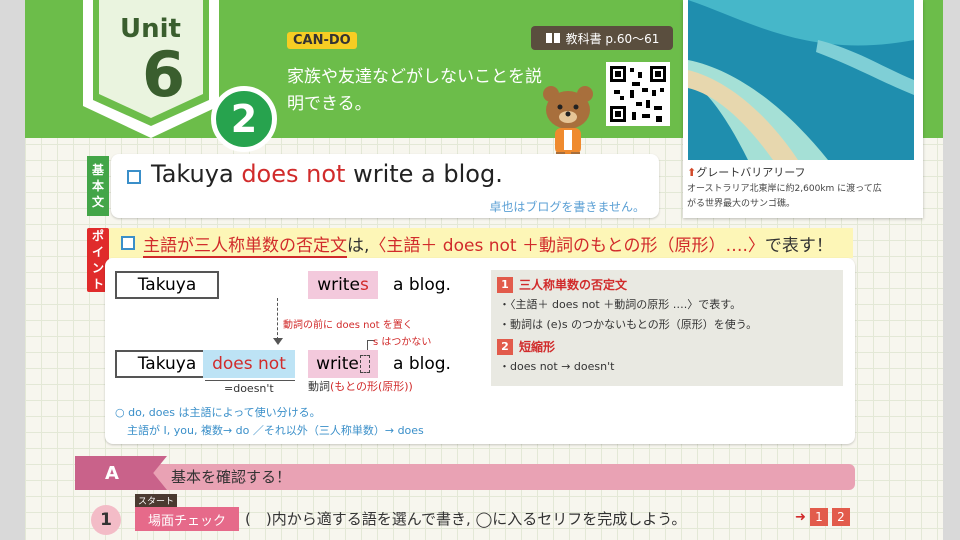  What do you see at coordinates (424, 174) in the screenshot?
I see `sentence-part: write a blog.` at bounding box center [424, 174].